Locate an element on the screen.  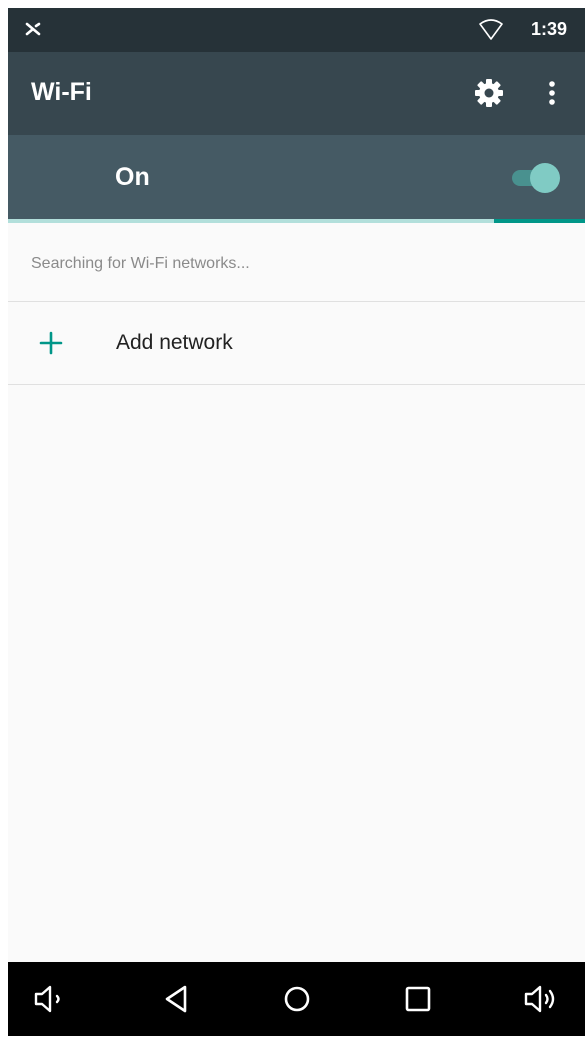
volume-up-icon is located at coordinates (542, 999).